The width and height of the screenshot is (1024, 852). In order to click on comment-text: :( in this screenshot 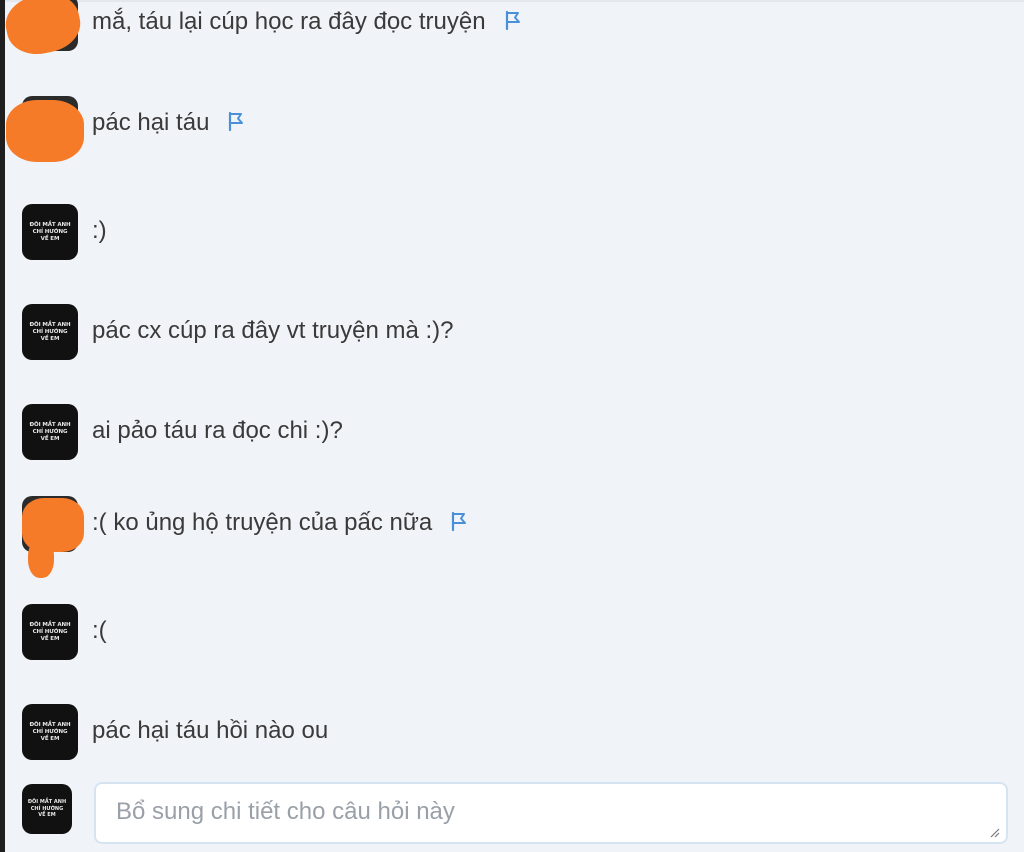, I will do `click(99, 631)`.